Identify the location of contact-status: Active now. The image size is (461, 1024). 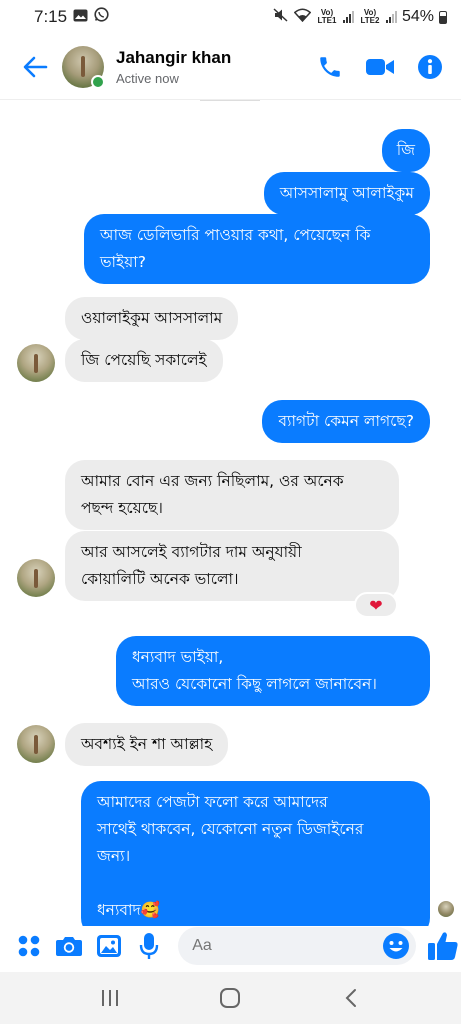
(147, 78).